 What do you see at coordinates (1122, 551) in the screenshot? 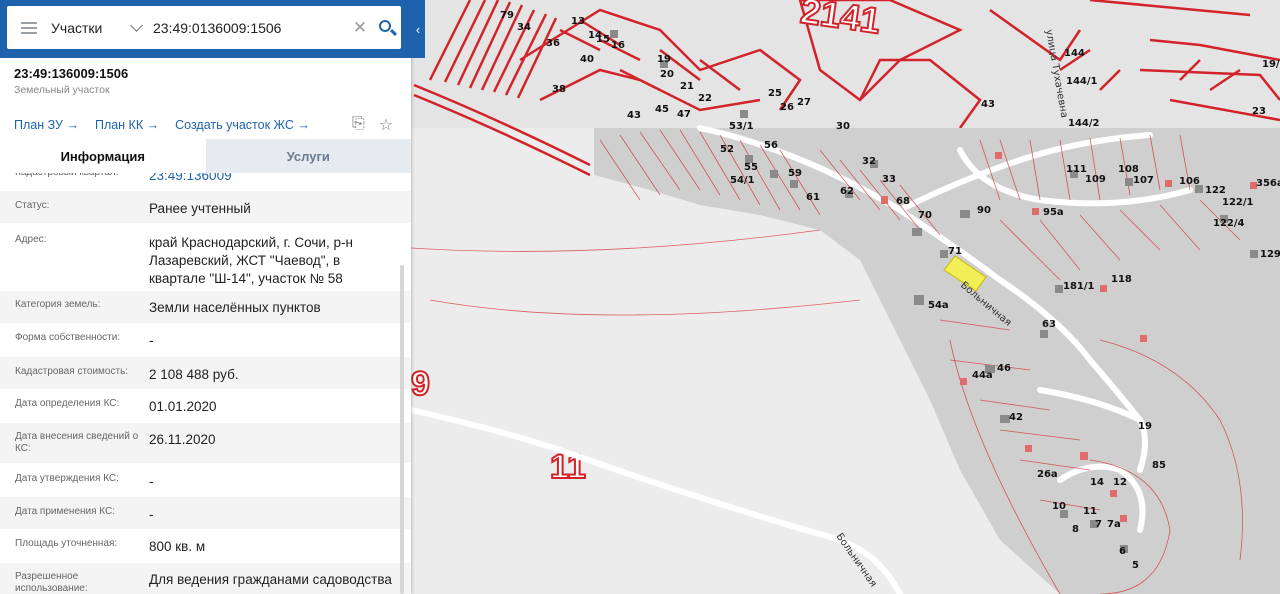
I see `parcel-number-label: 6` at bounding box center [1122, 551].